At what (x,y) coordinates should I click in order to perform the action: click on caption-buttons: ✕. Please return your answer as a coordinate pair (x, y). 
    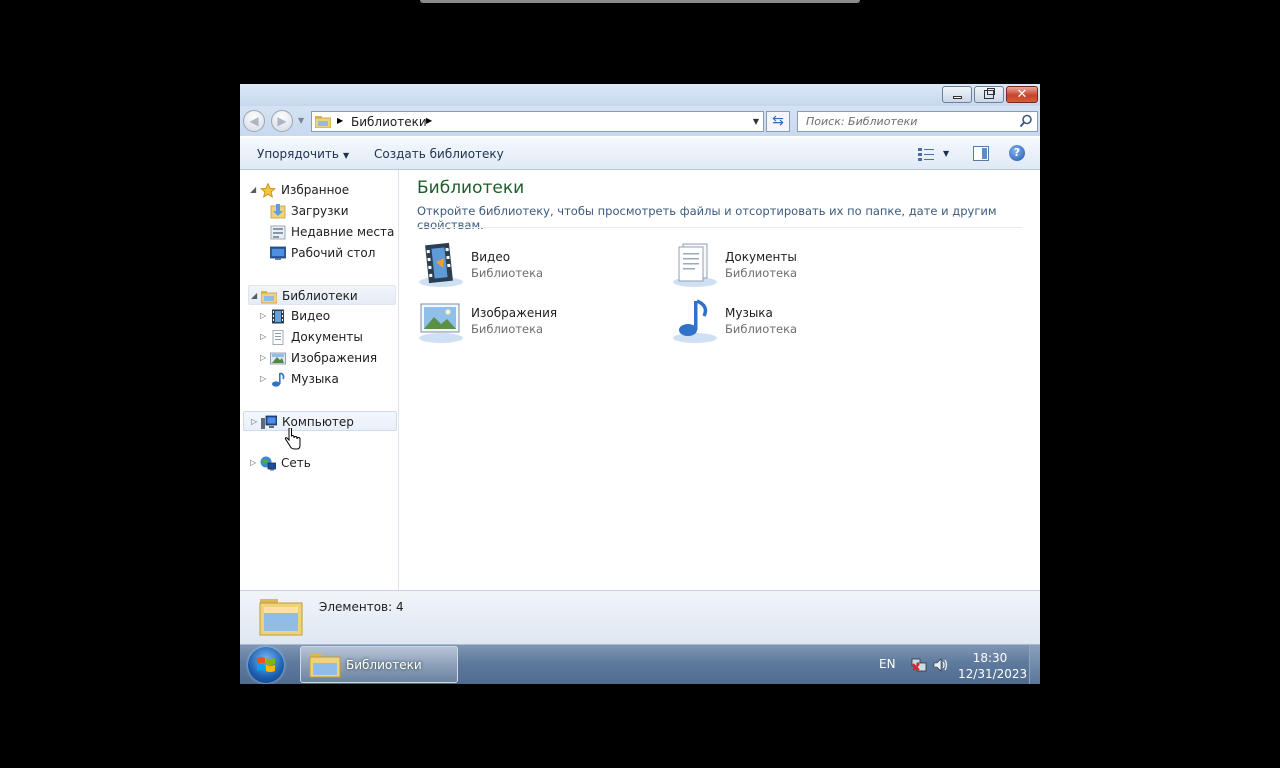
    Looking at the image, I should click on (989, 94).